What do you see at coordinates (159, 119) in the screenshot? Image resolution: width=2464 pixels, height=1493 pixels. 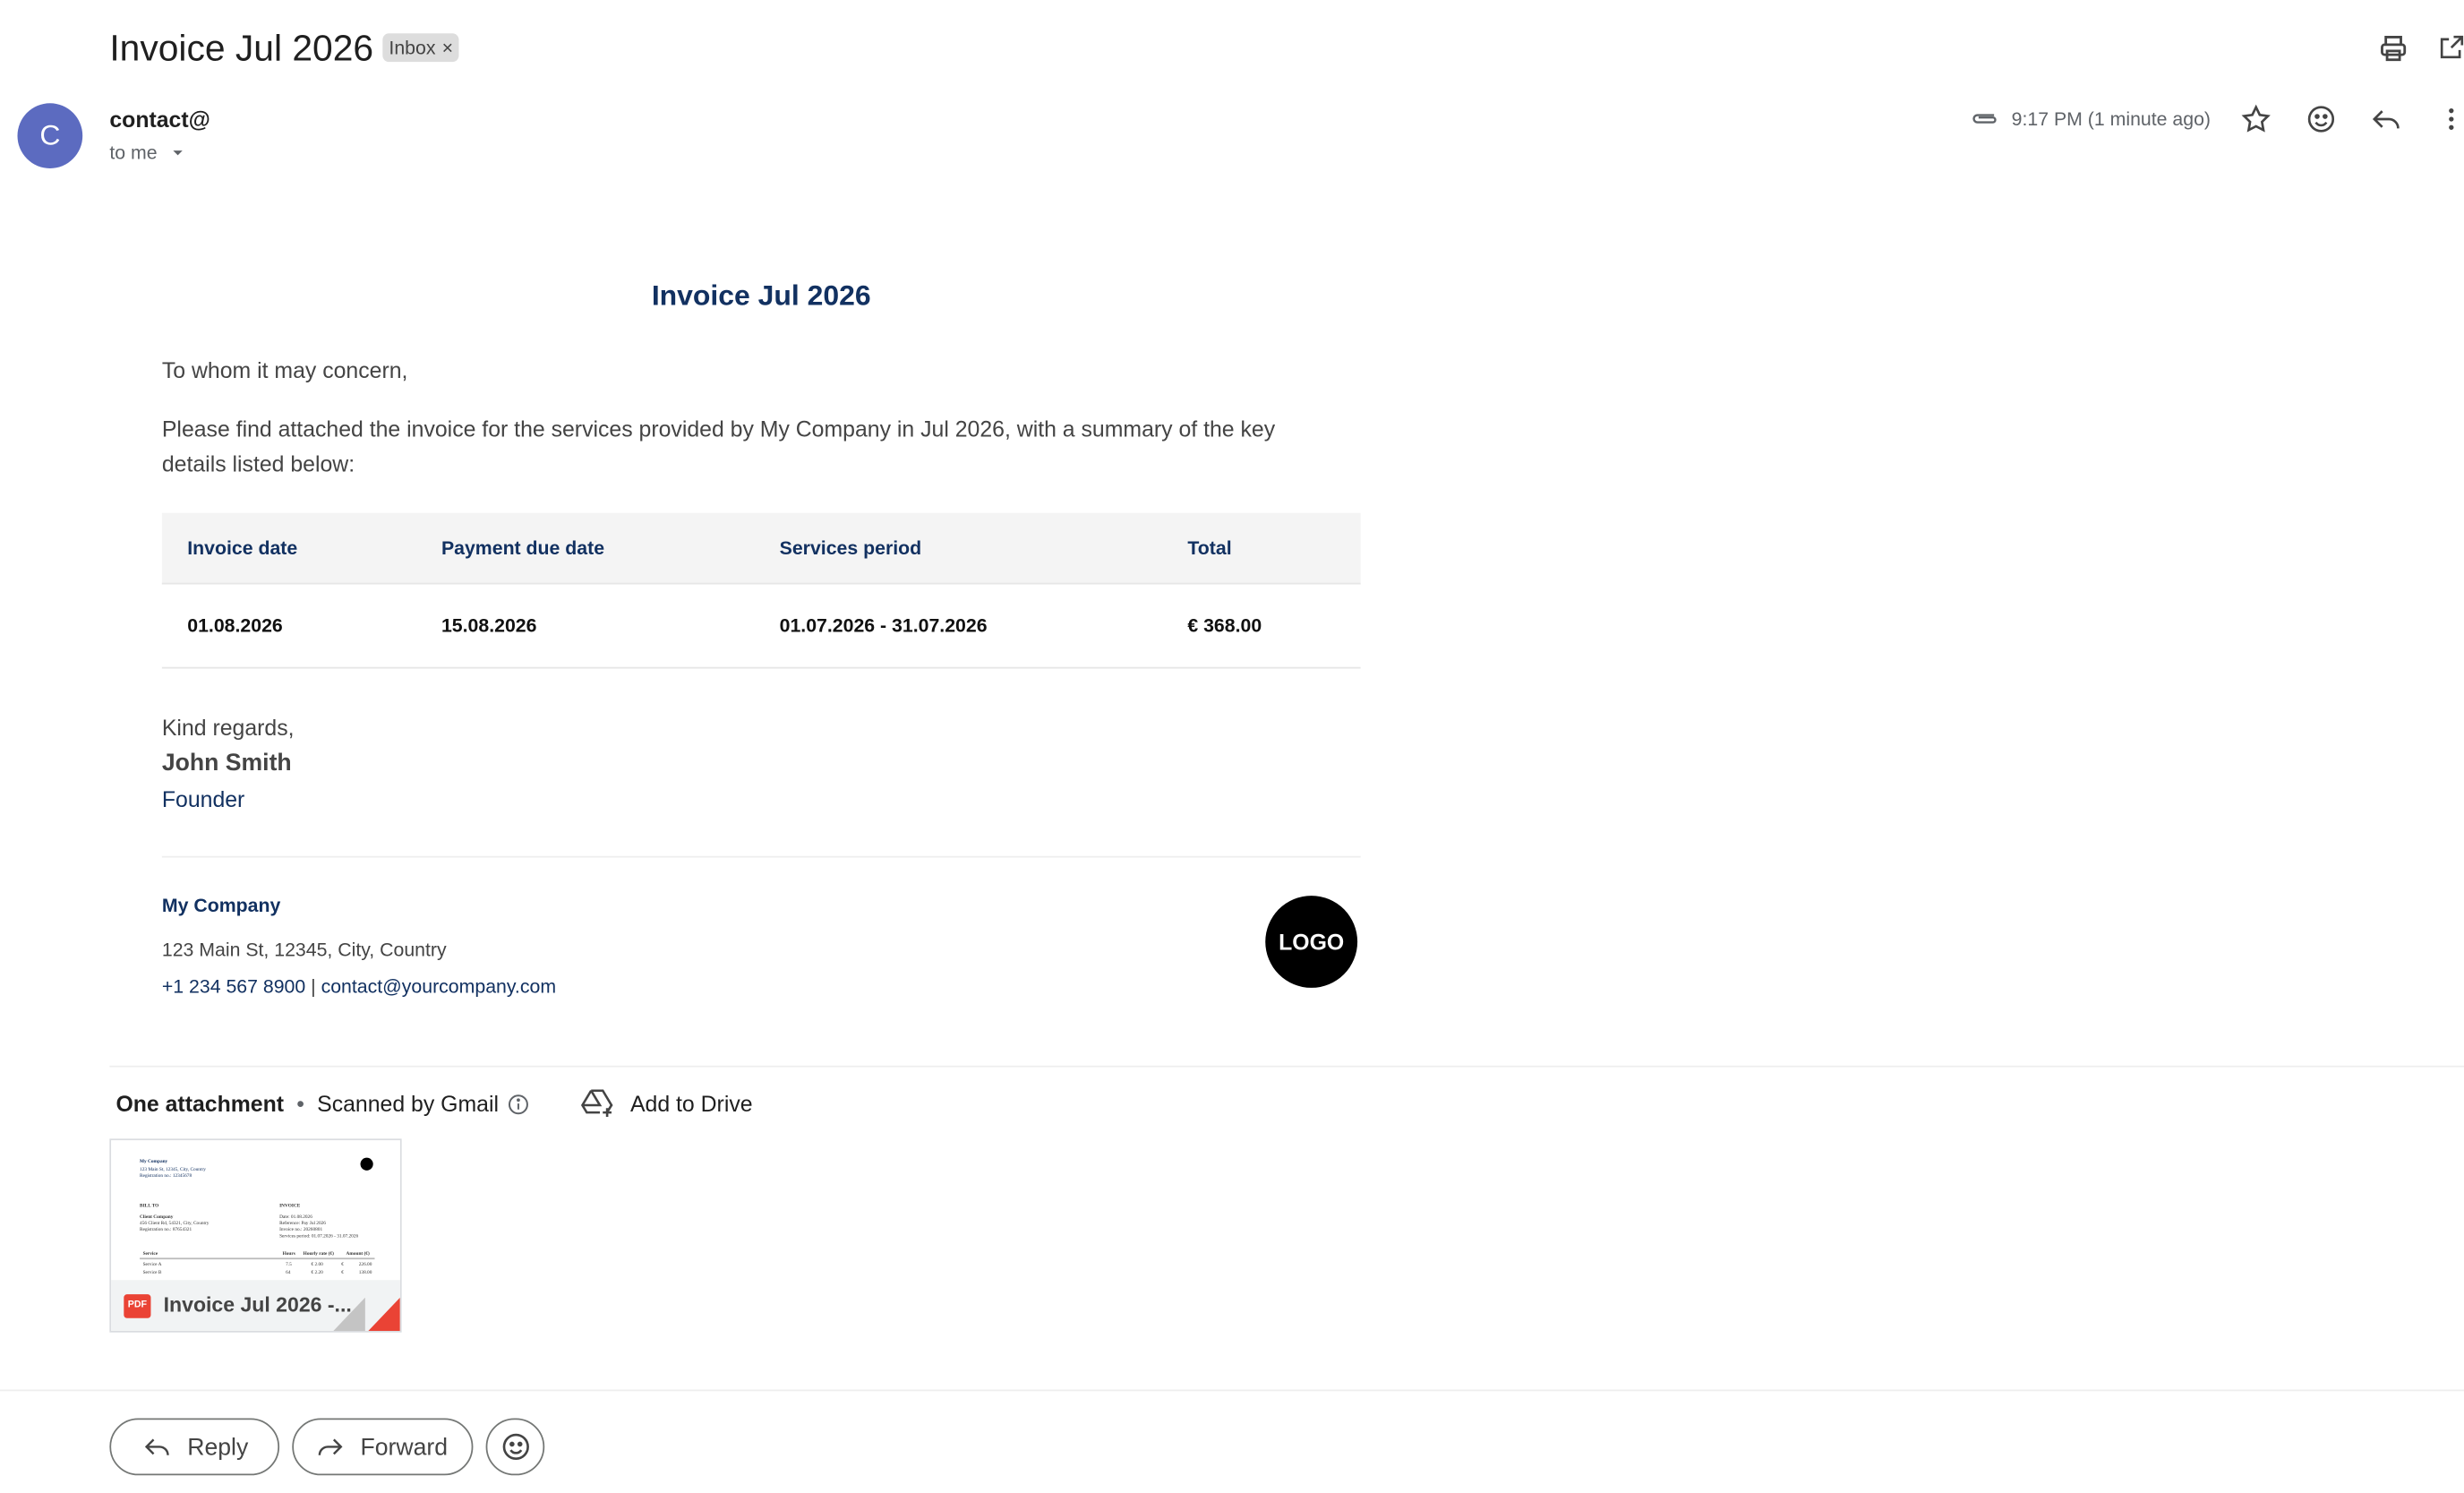 I see `sender-name: contact@` at bounding box center [159, 119].